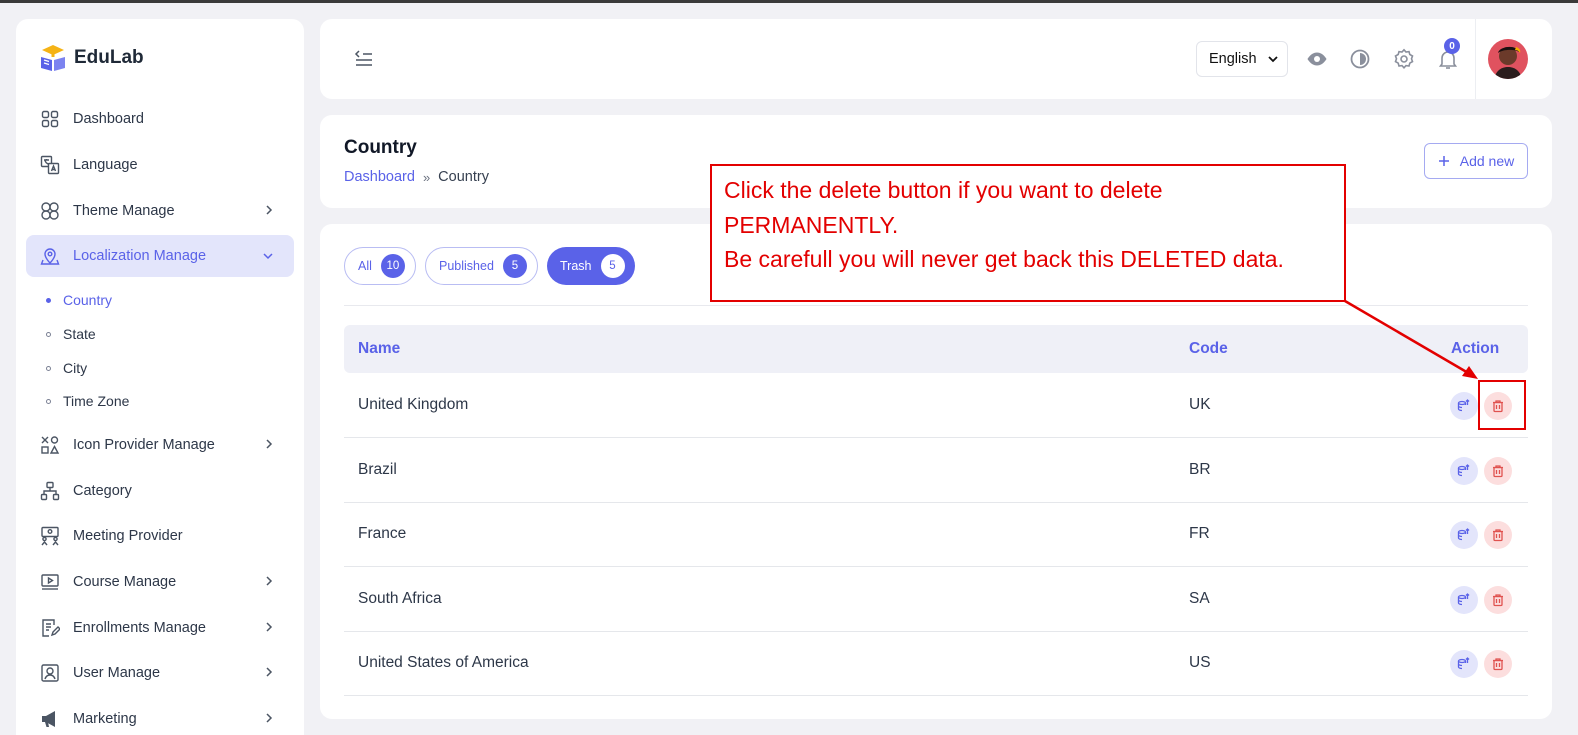  What do you see at coordinates (160, 716) in the screenshot?
I see `sidebar-item-marketing: Marketing` at bounding box center [160, 716].